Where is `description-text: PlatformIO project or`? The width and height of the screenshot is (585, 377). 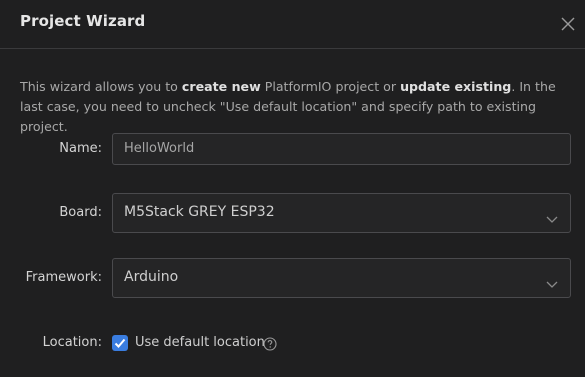 description-text: PlatformIO project or is located at coordinates (330, 86).